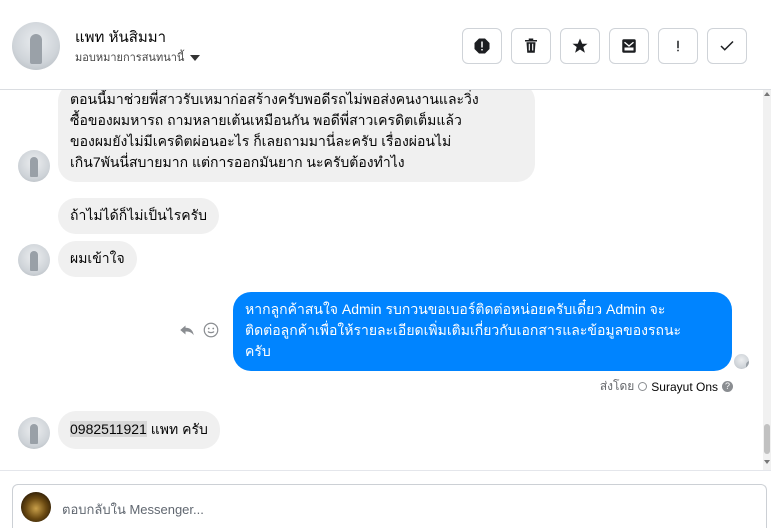 The height and width of the screenshot is (528, 771). Describe the element at coordinates (767, 439) in the screenshot. I see `scrollbar-thumb` at that location.